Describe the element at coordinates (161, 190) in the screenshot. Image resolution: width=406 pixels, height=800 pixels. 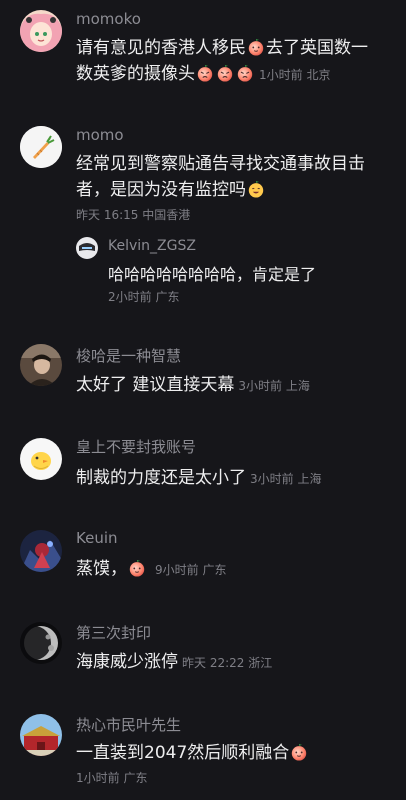
I see `comment-text-part: 者，是因为没有监控吗` at that location.